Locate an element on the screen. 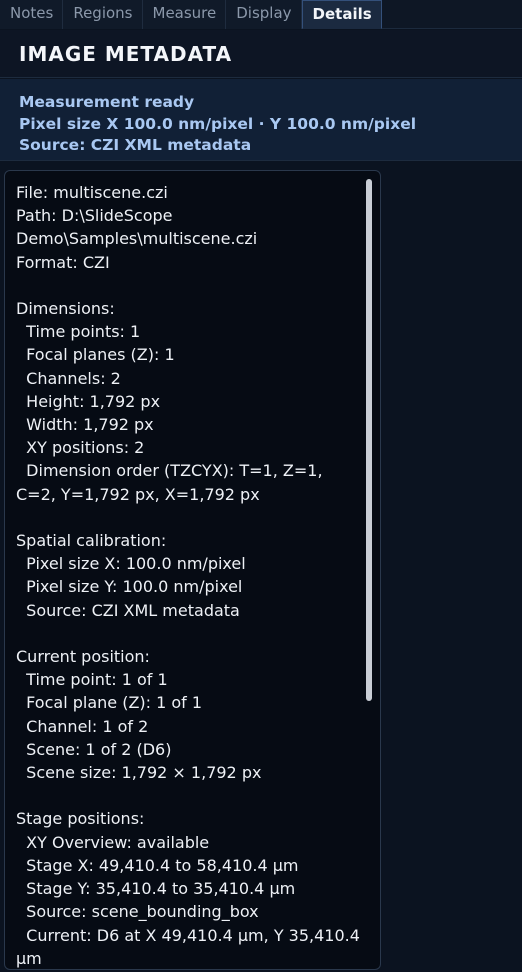  metadata-scrollbar is located at coordinates (369, 440).